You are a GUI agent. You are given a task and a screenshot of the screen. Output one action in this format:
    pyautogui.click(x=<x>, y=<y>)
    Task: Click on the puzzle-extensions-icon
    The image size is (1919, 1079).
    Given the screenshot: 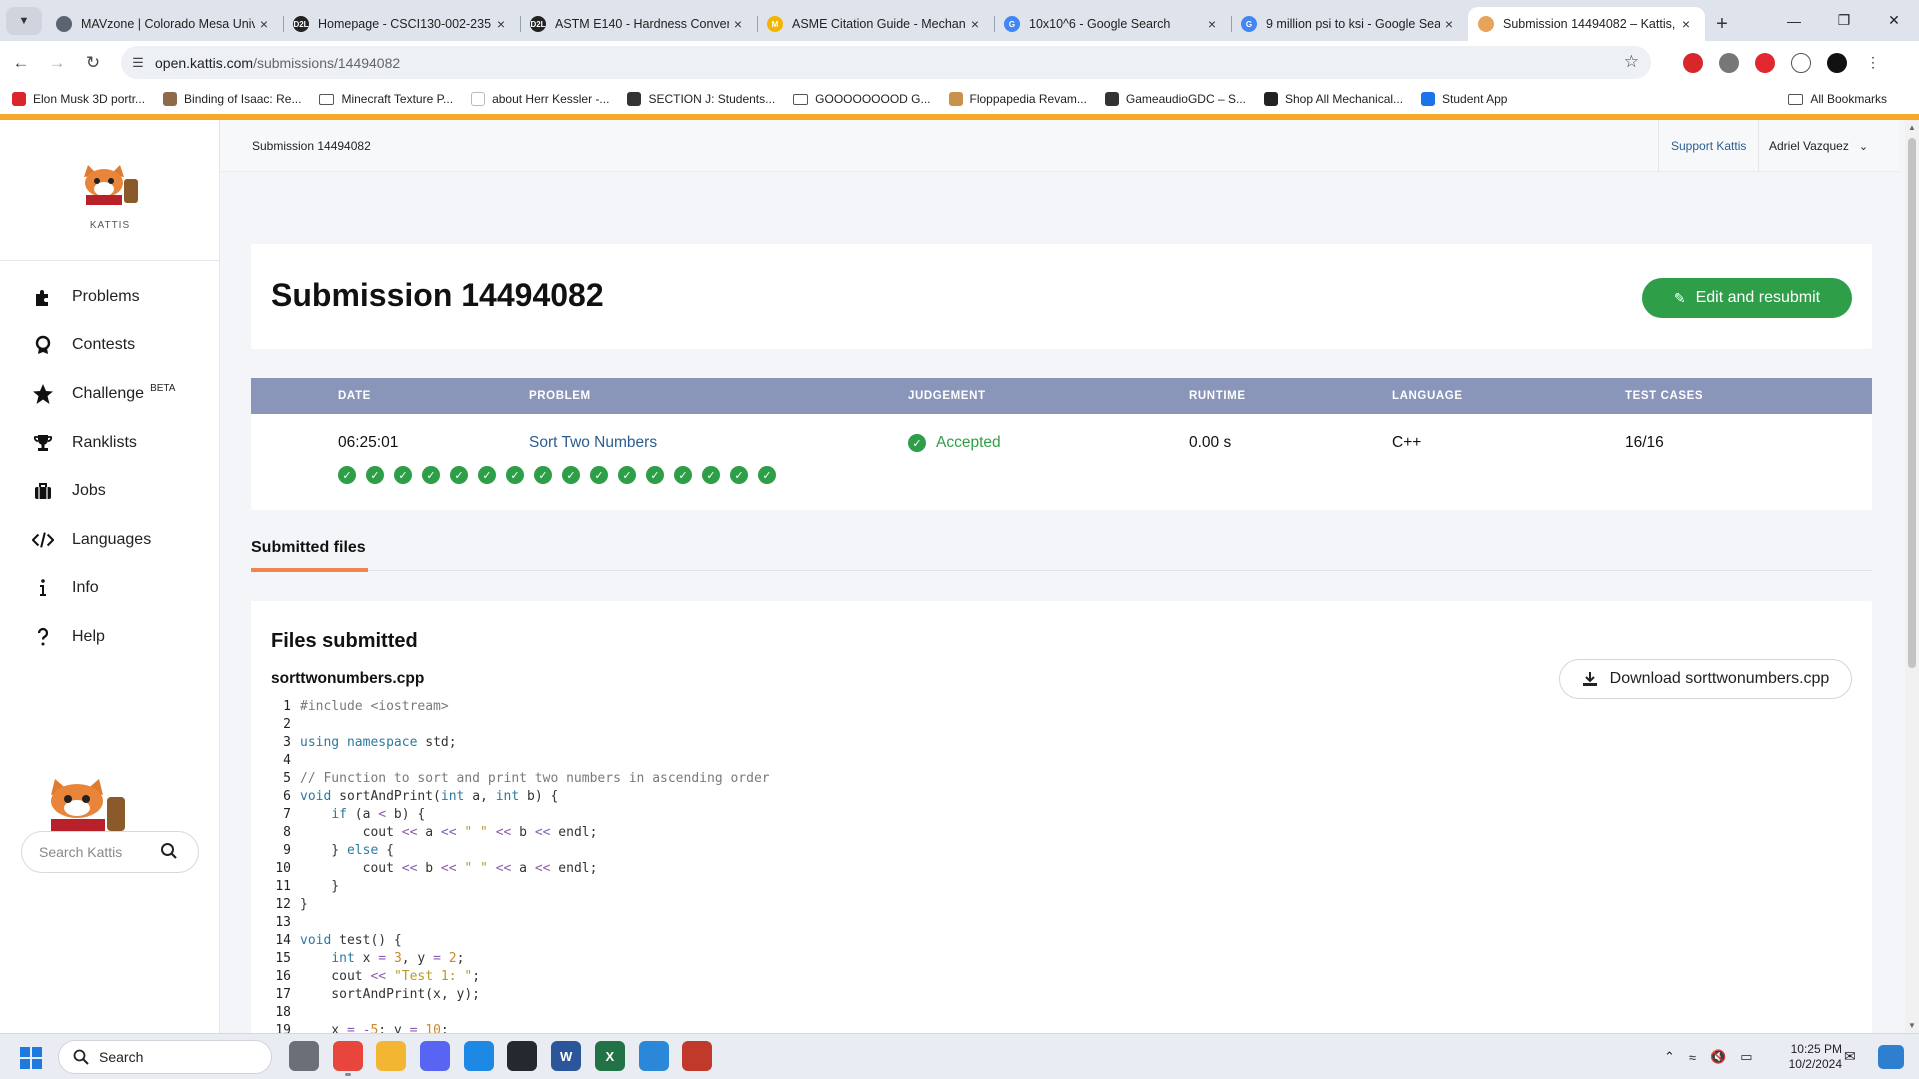 What is the action you would take?
    pyautogui.click(x=1801, y=62)
    